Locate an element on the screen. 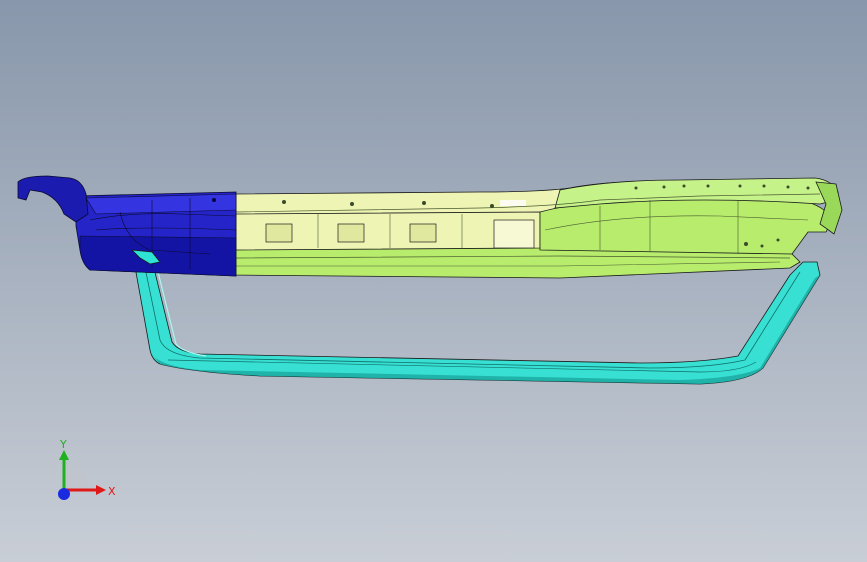  sill-main-part is located at coordinates (536, 228).